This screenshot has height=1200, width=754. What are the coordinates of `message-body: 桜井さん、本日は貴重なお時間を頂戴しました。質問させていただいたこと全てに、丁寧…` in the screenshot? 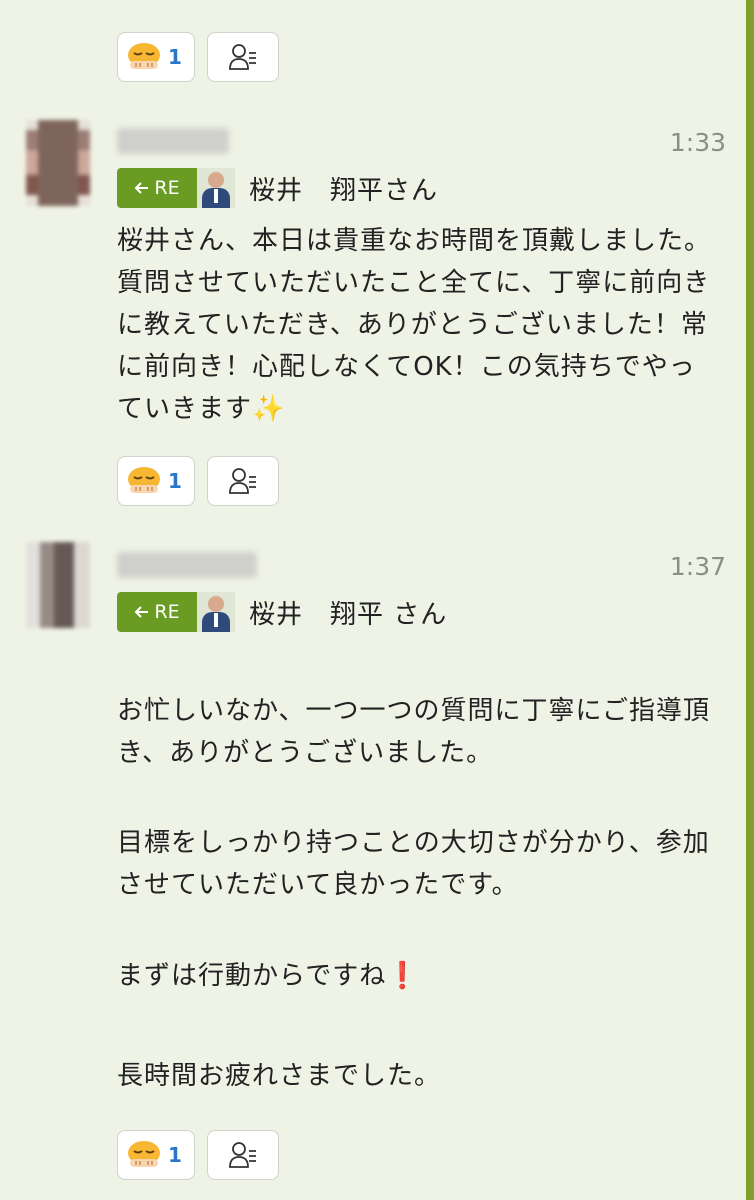 It's located at (414, 325).